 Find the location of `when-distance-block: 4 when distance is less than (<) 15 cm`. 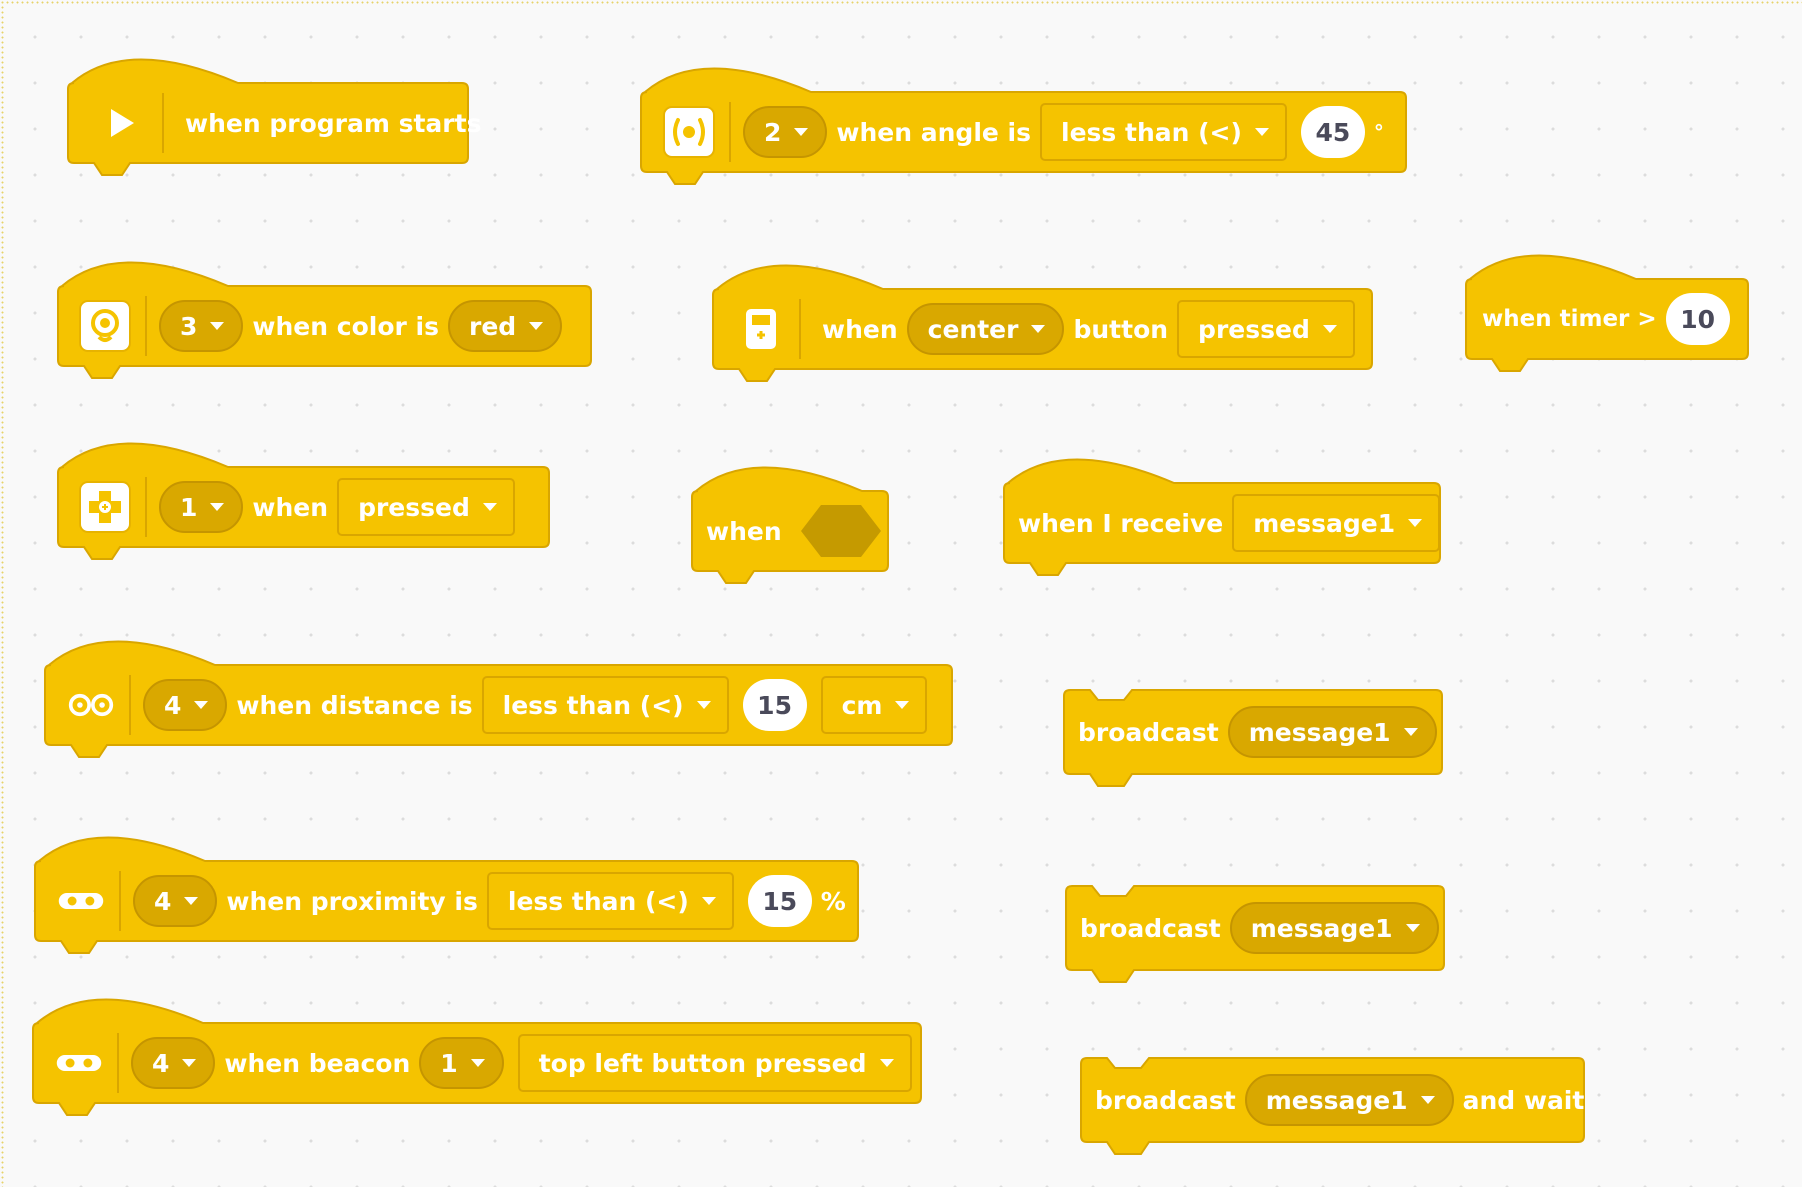

when-distance-block: 4 when distance is less than (<) 15 cm is located at coordinates (498, 690).